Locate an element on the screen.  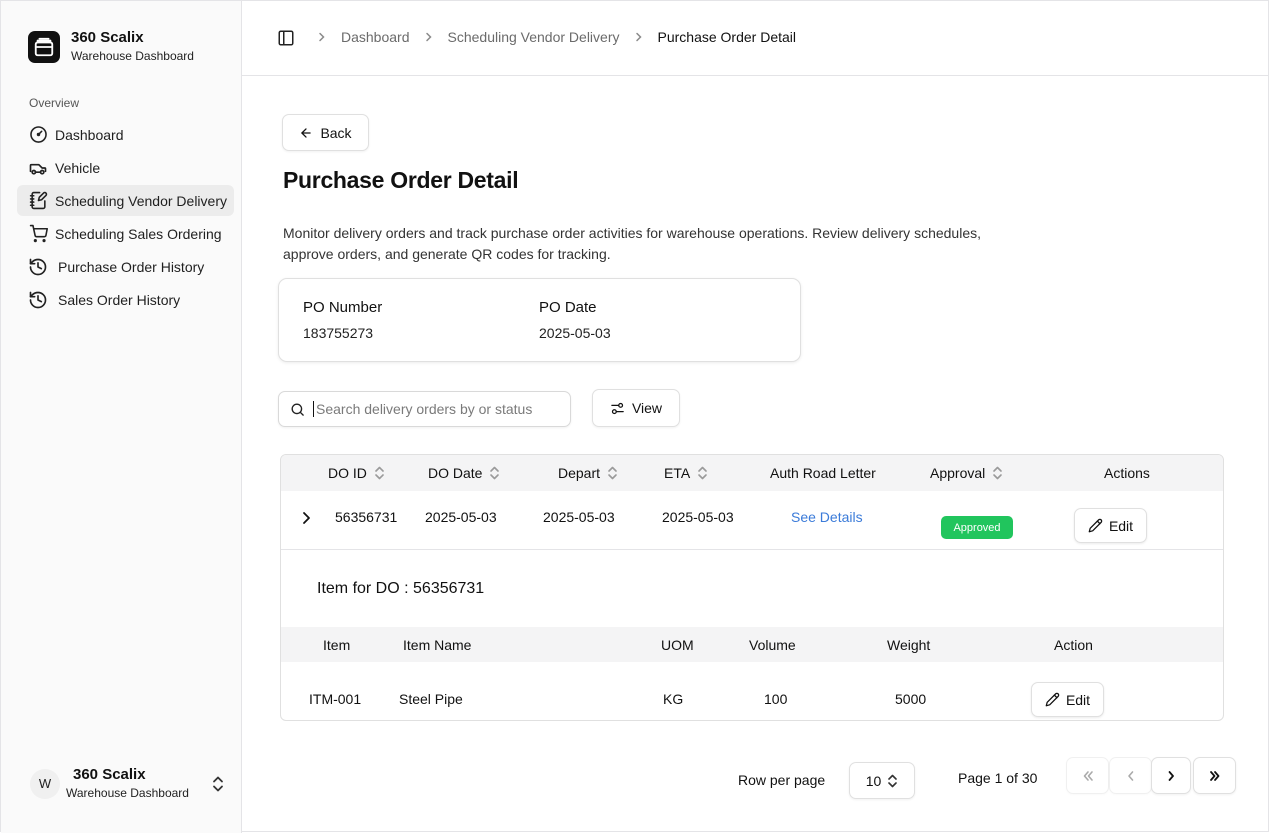
column-header-weight: Weight is located at coordinates (909, 645).